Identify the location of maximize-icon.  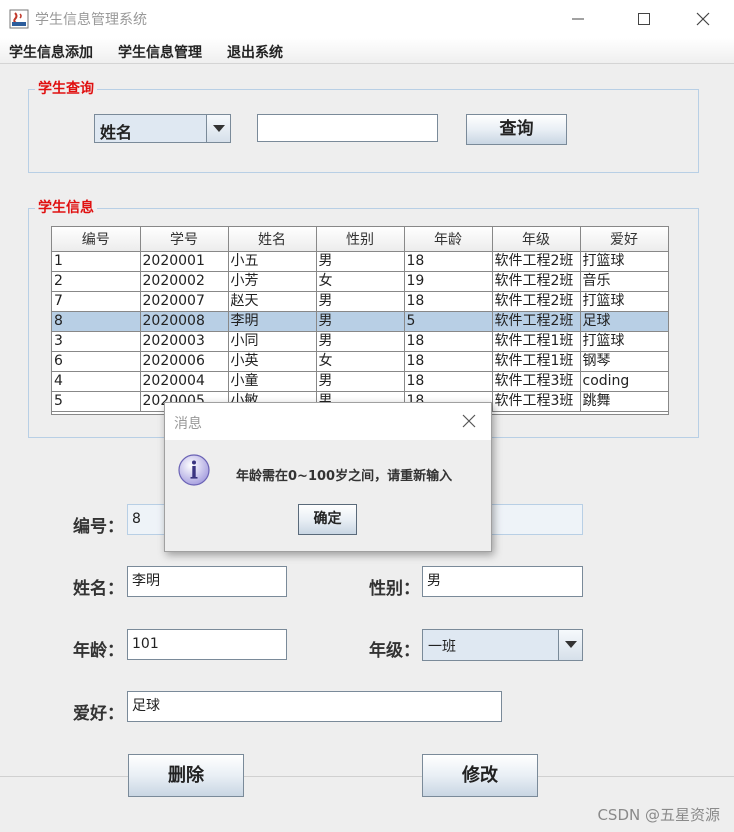
(644, 19).